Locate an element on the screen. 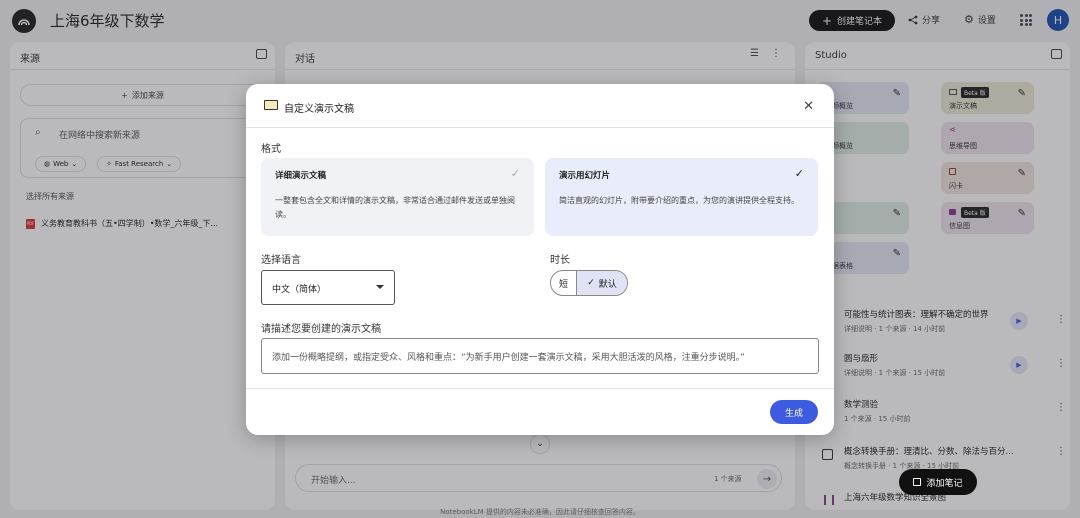 Image resolution: width=1080 pixels, height=518 pixels. describe-label: 请描述您要创建的演示文稿 is located at coordinates (321, 329).